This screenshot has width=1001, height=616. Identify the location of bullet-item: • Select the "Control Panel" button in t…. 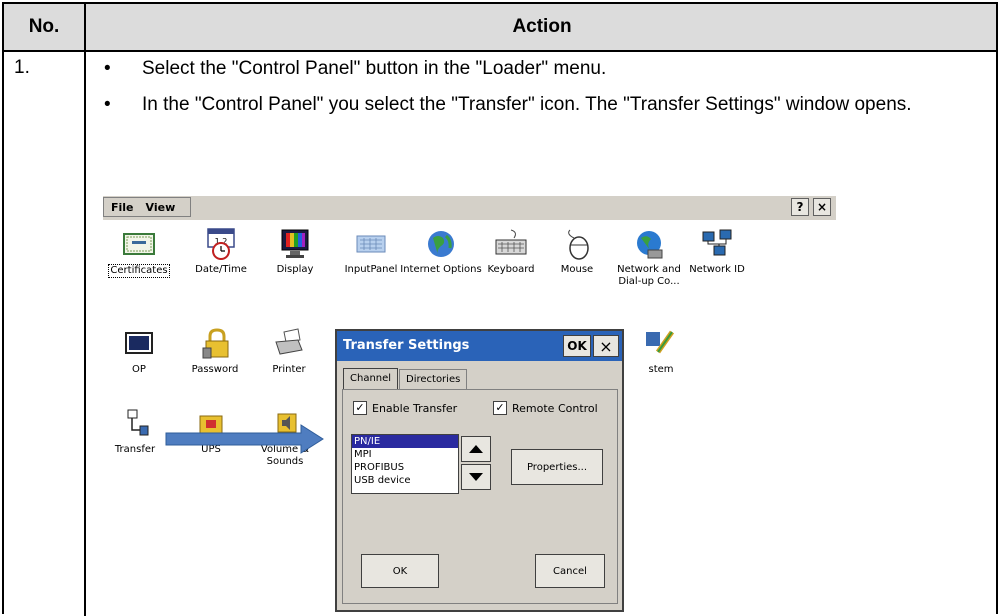
(540, 68).